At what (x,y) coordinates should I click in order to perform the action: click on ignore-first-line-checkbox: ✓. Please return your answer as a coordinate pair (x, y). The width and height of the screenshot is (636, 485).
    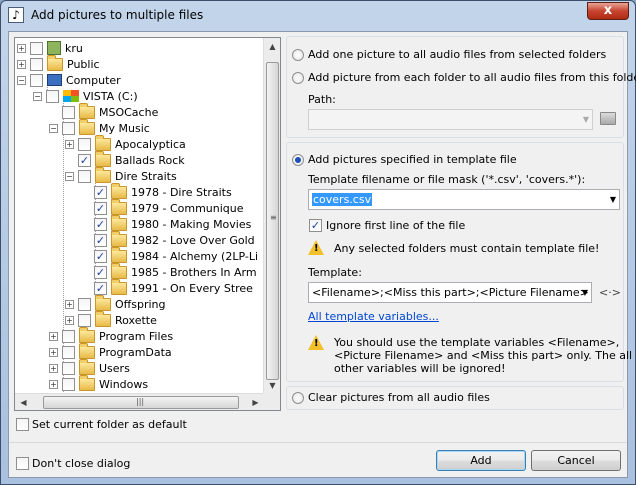
    Looking at the image, I should click on (315, 225).